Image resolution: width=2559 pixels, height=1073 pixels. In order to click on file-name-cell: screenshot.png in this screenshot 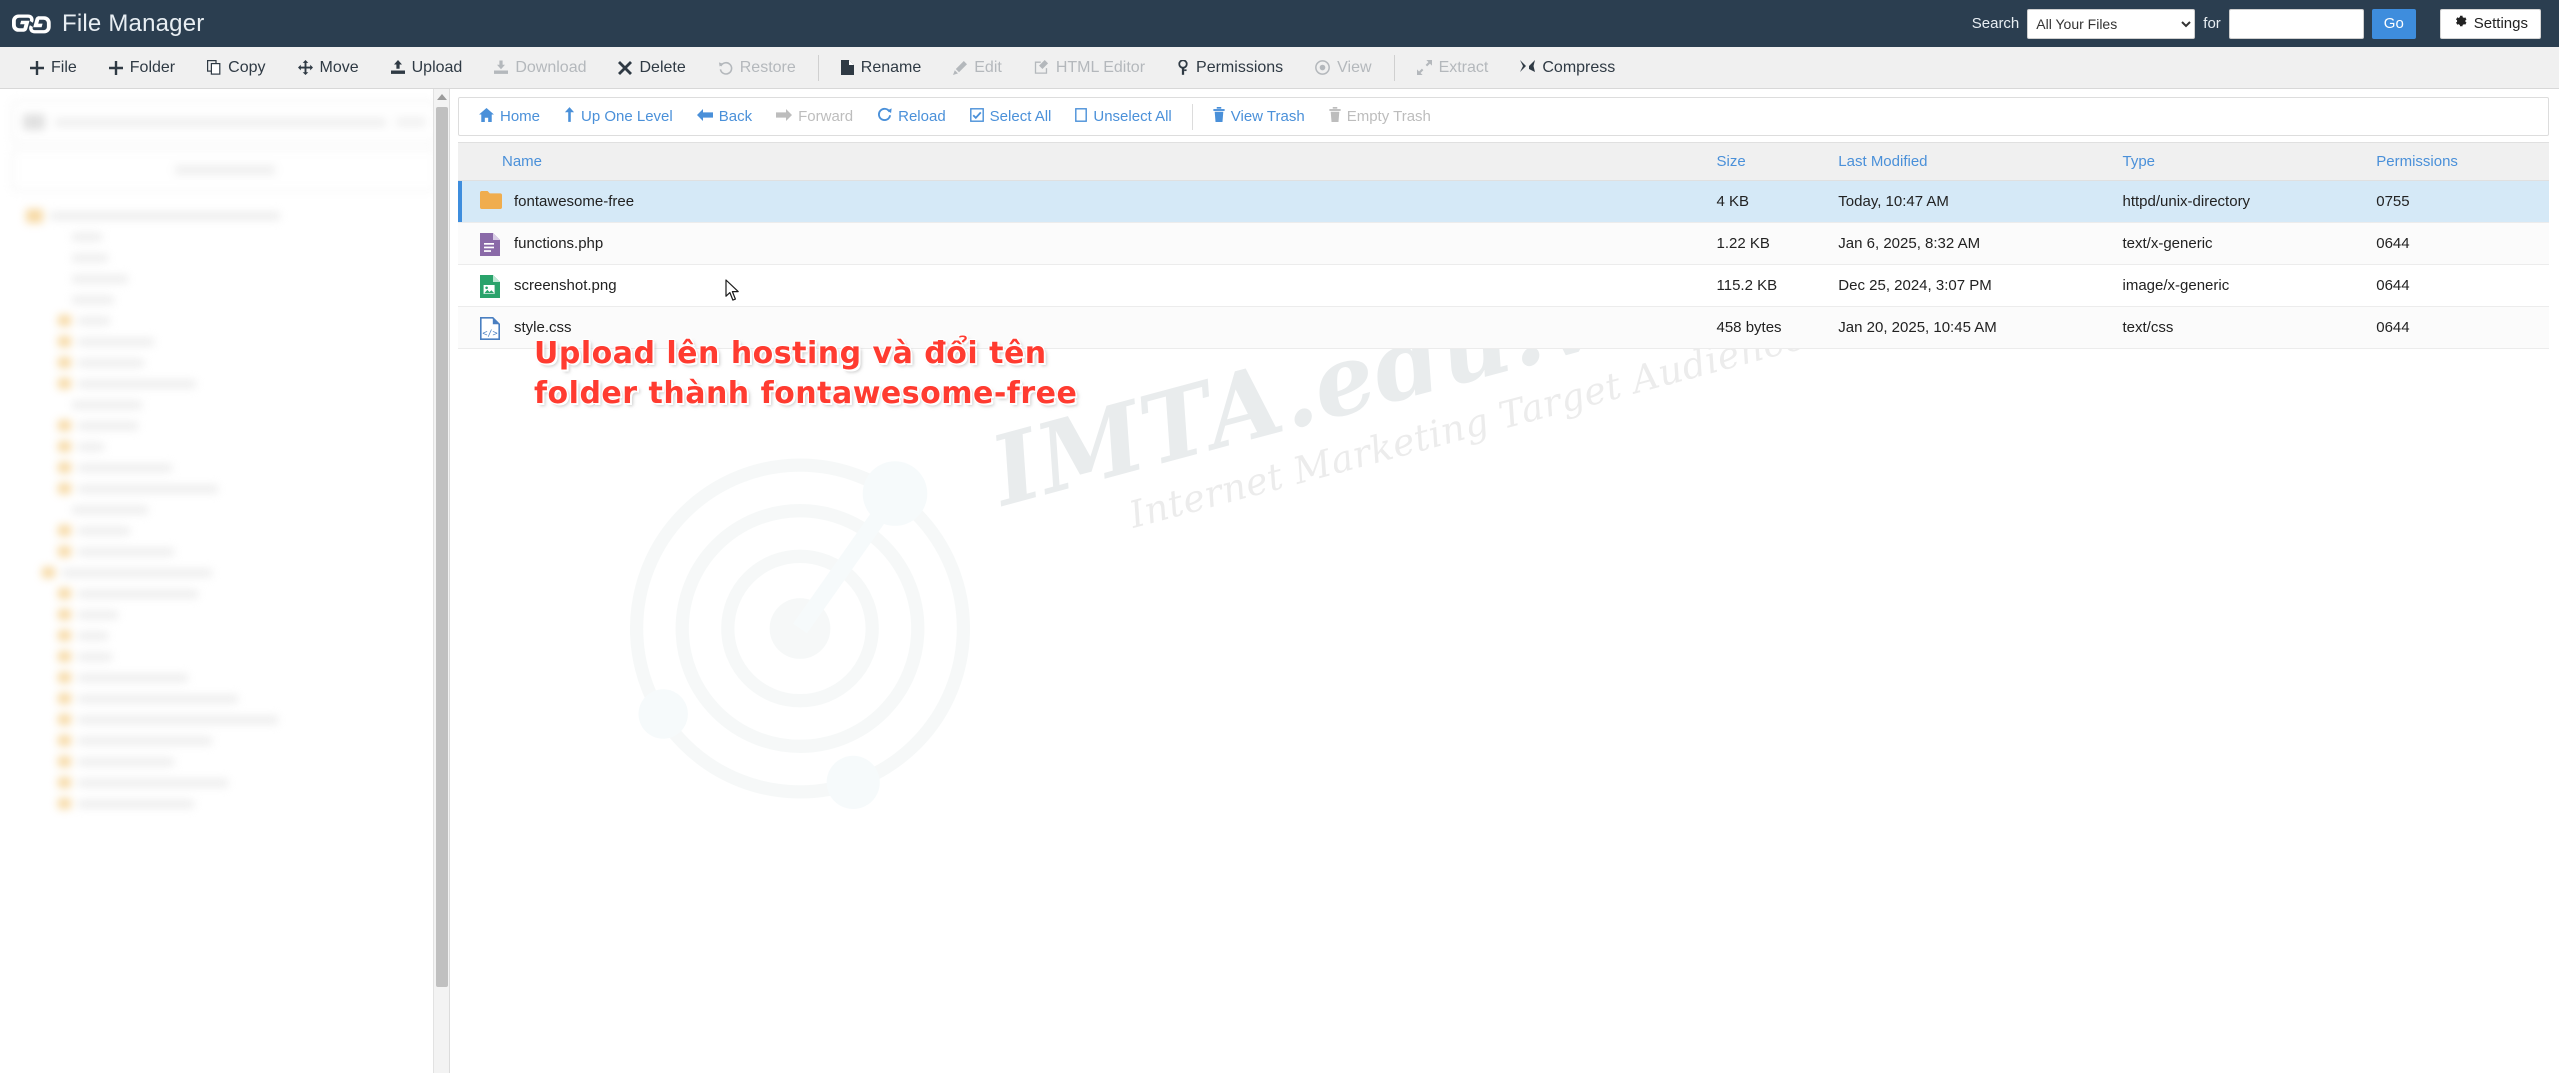, I will do `click(1082, 286)`.